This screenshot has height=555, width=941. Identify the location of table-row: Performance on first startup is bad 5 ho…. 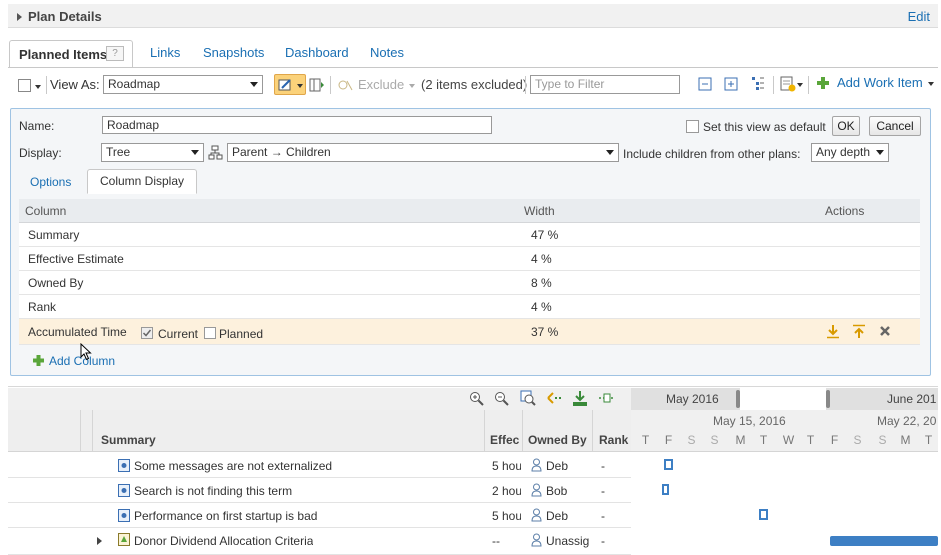
(319, 515).